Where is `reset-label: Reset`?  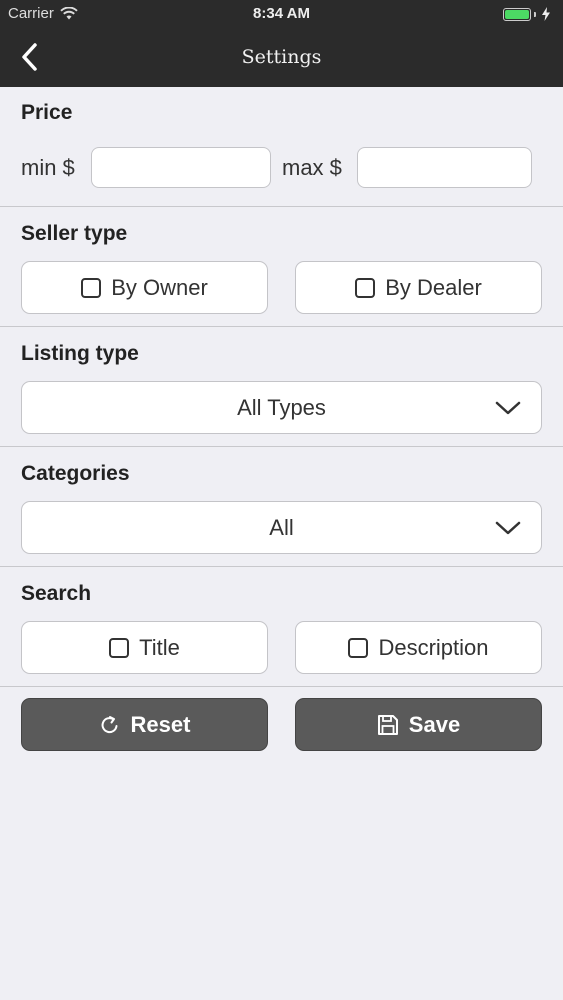
reset-label: Reset is located at coordinates (160, 724).